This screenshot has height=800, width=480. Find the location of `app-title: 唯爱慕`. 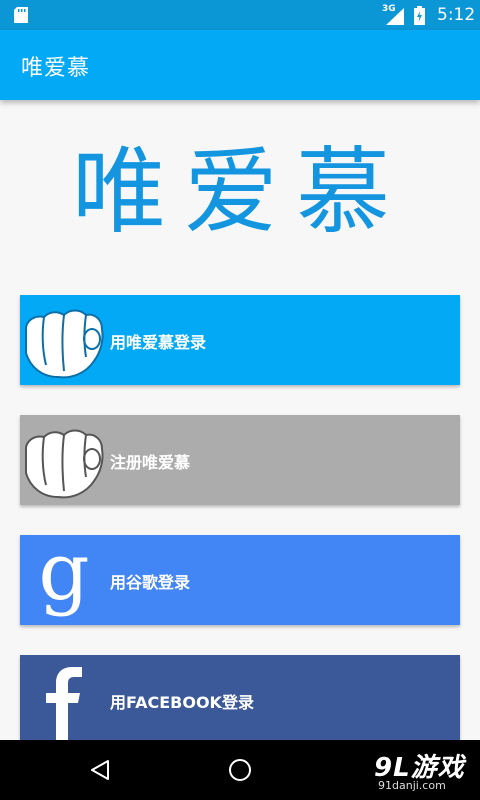

app-title: 唯爱慕 is located at coordinates (56, 68).